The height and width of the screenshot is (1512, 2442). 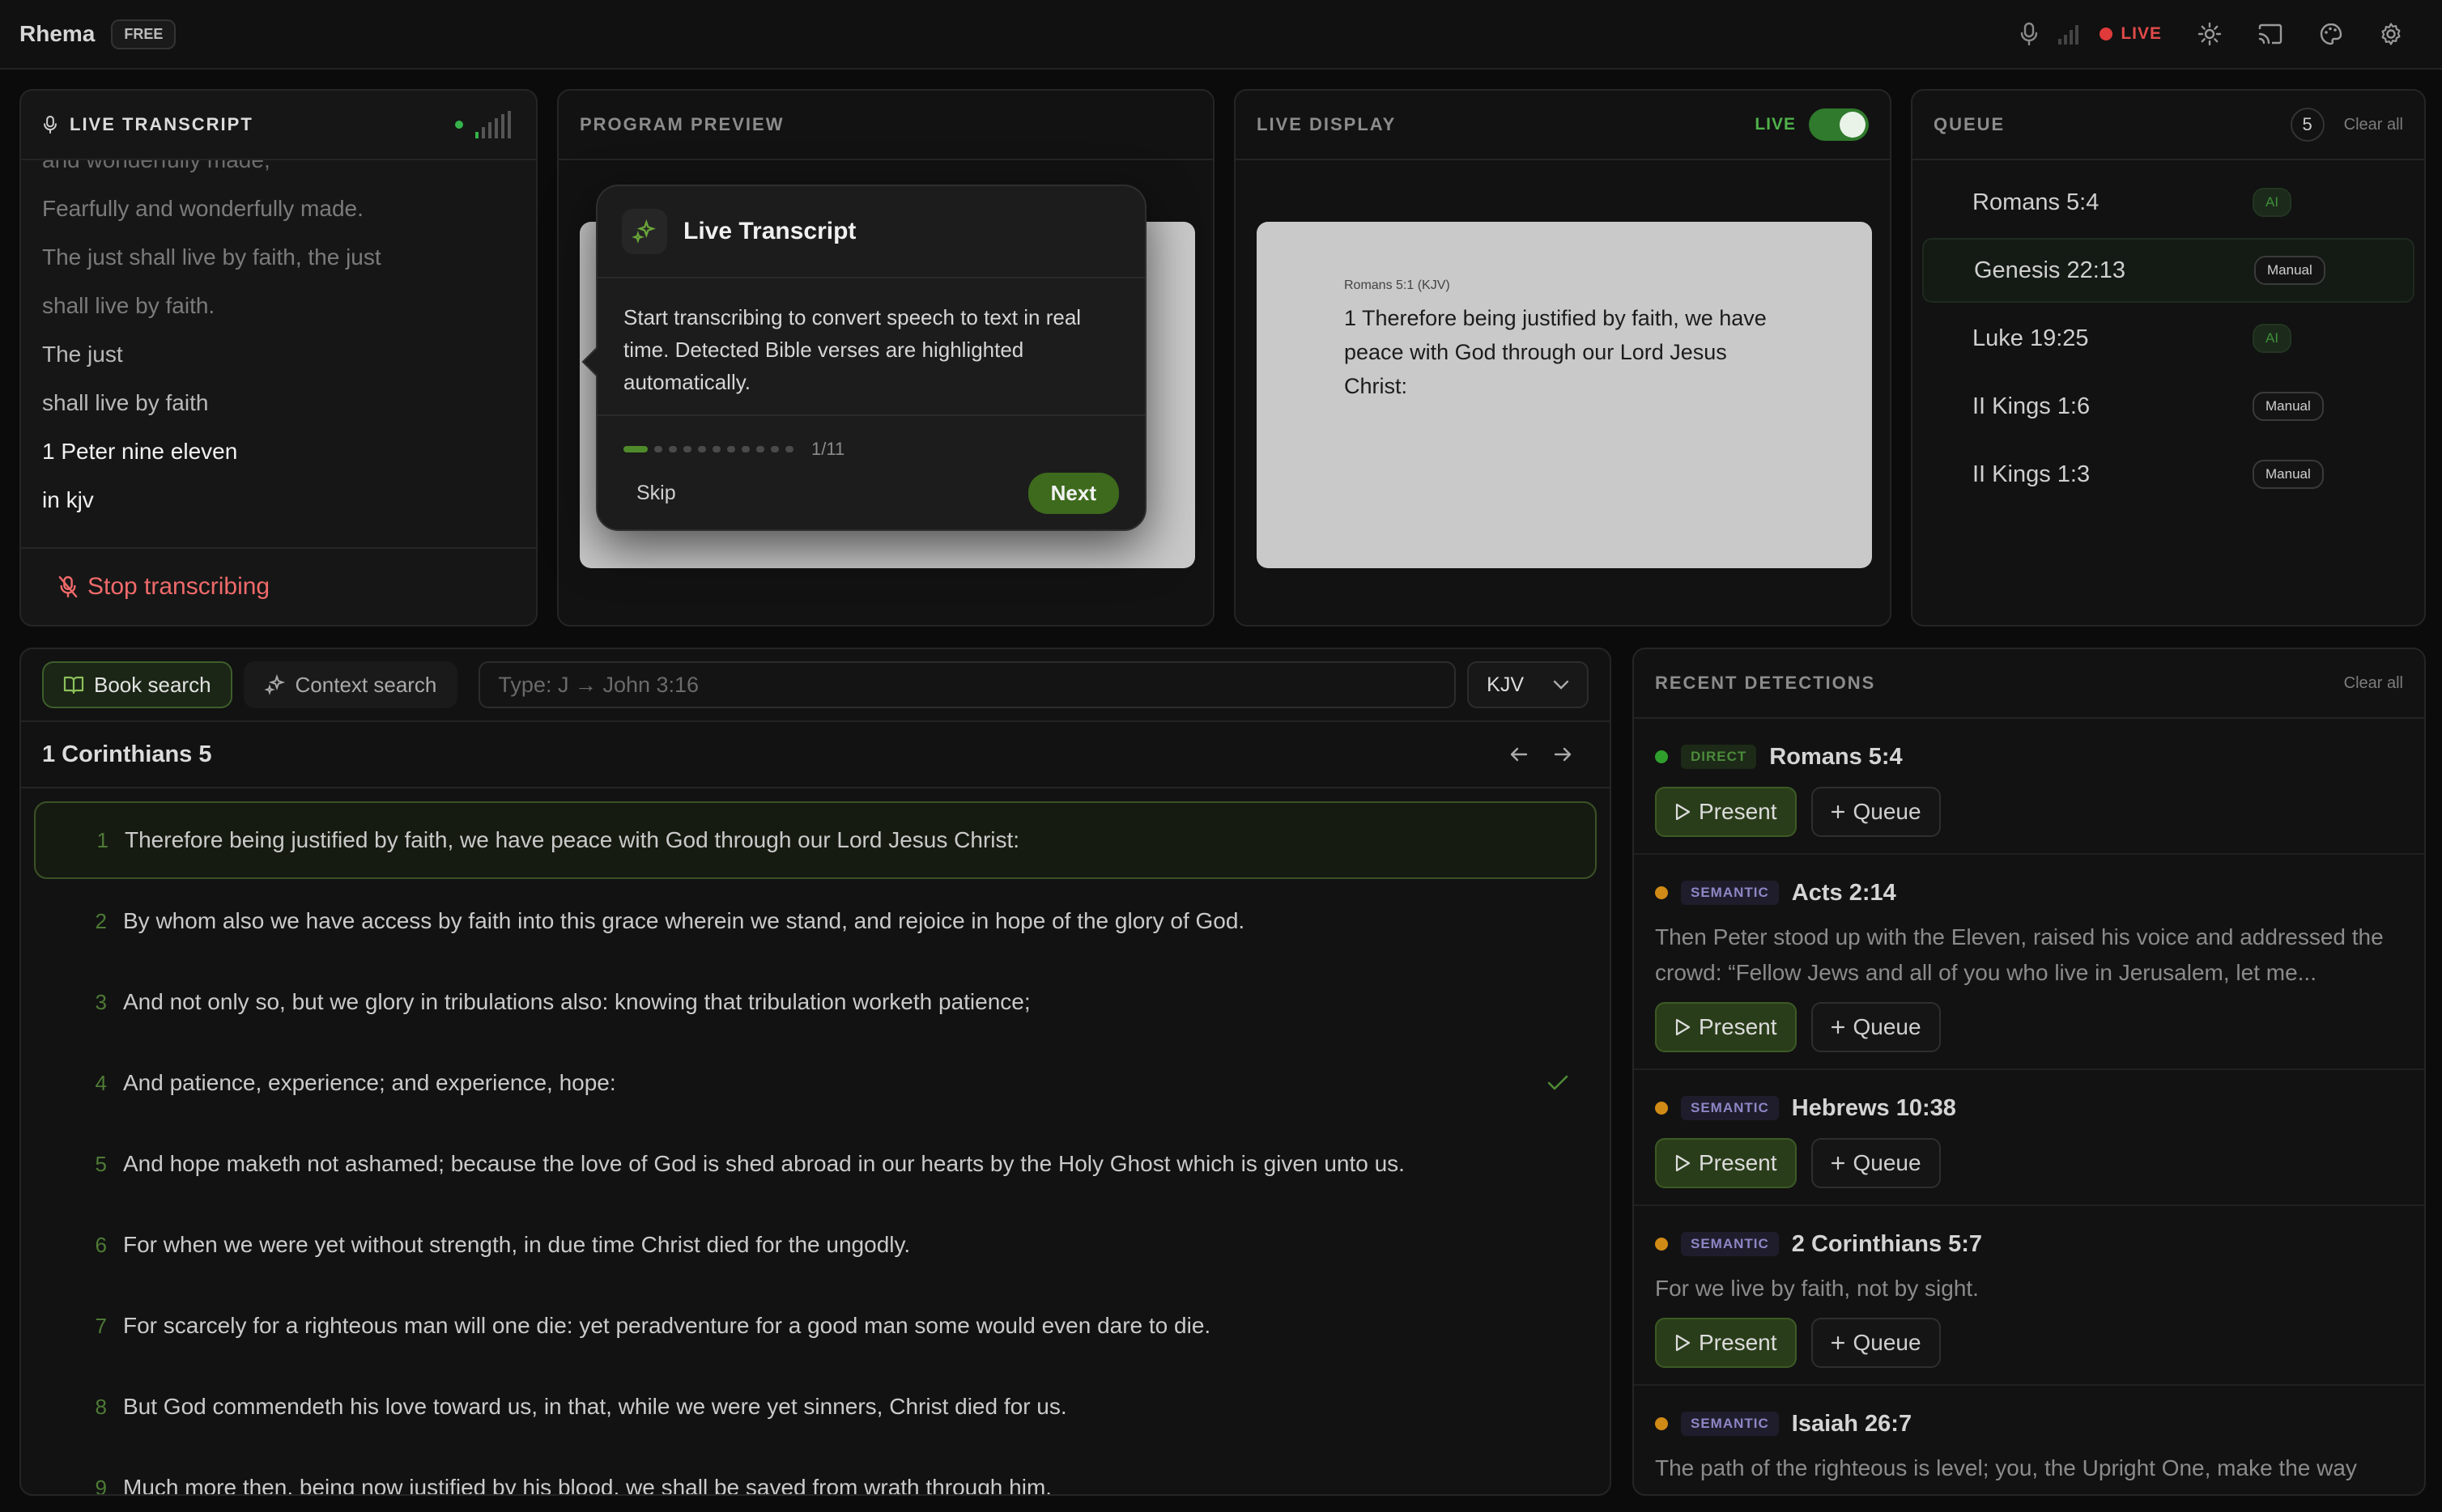 What do you see at coordinates (1719, 757) in the screenshot?
I see `detection-type-badge: DIRECT` at bounding box center [1719, 757].